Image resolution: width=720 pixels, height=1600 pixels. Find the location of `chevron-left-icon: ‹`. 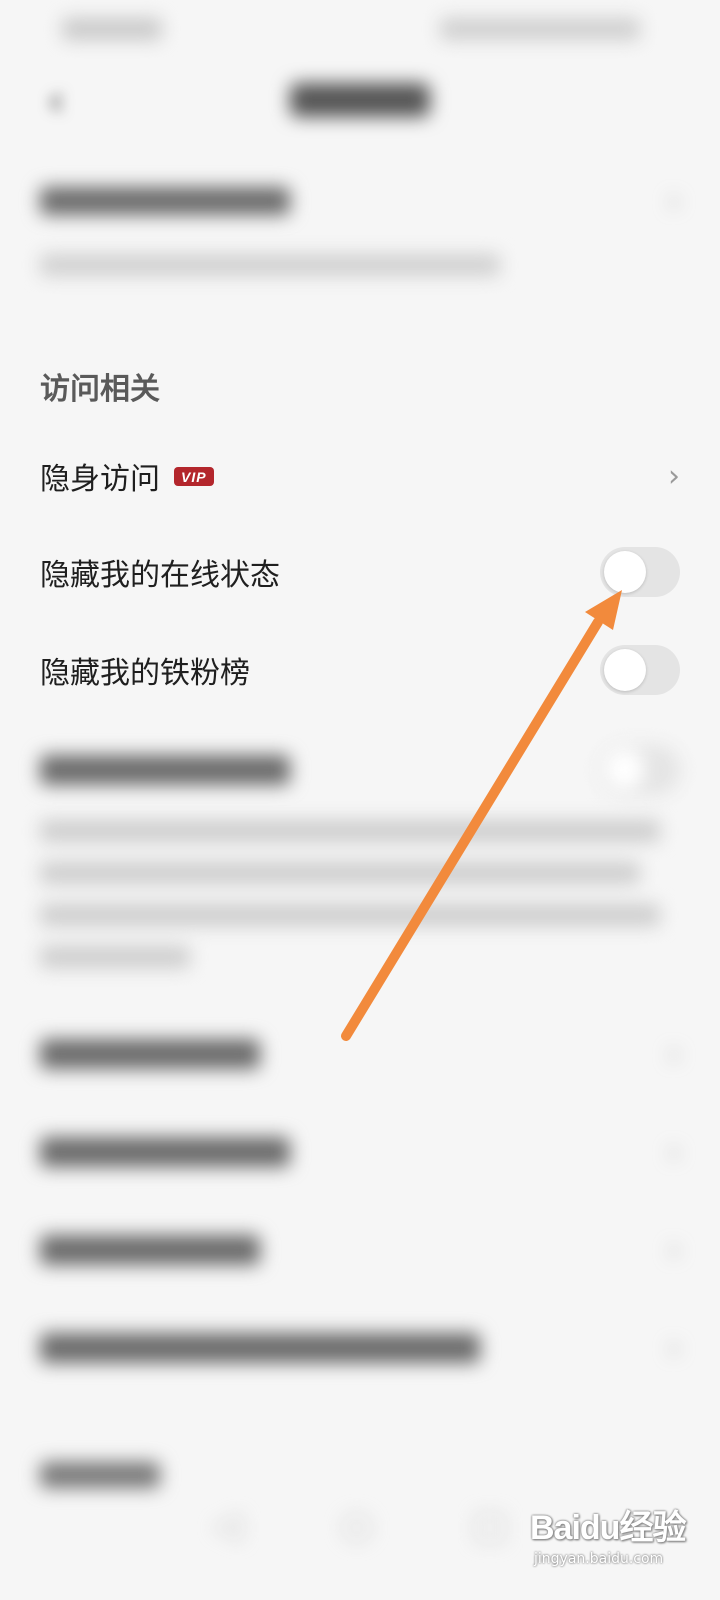

chevron-left-icon: ‹ is located at coordinates (56, 100).